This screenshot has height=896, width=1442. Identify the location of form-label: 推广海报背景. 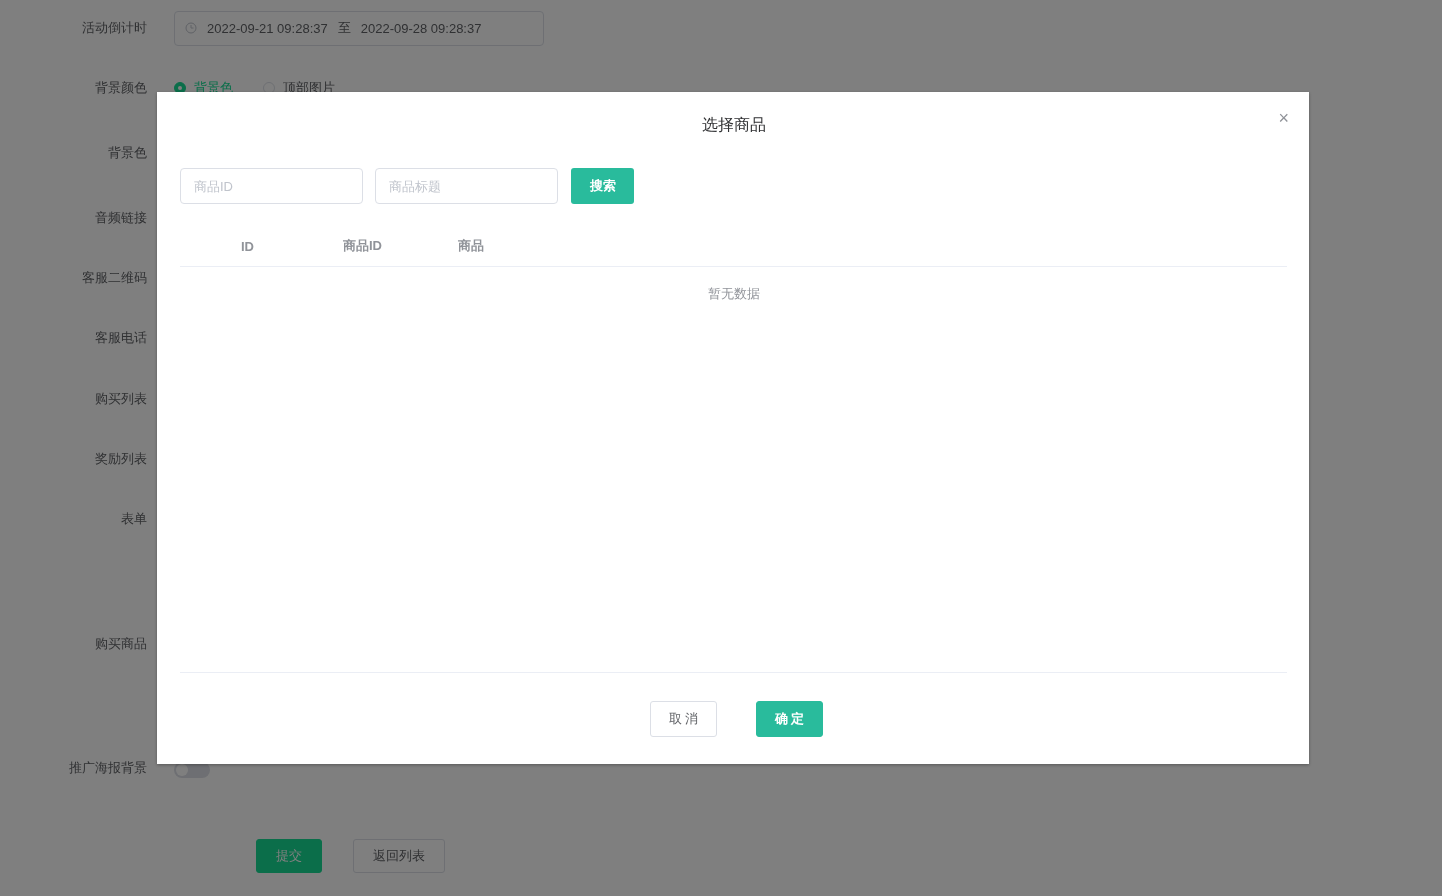
(107, 768).